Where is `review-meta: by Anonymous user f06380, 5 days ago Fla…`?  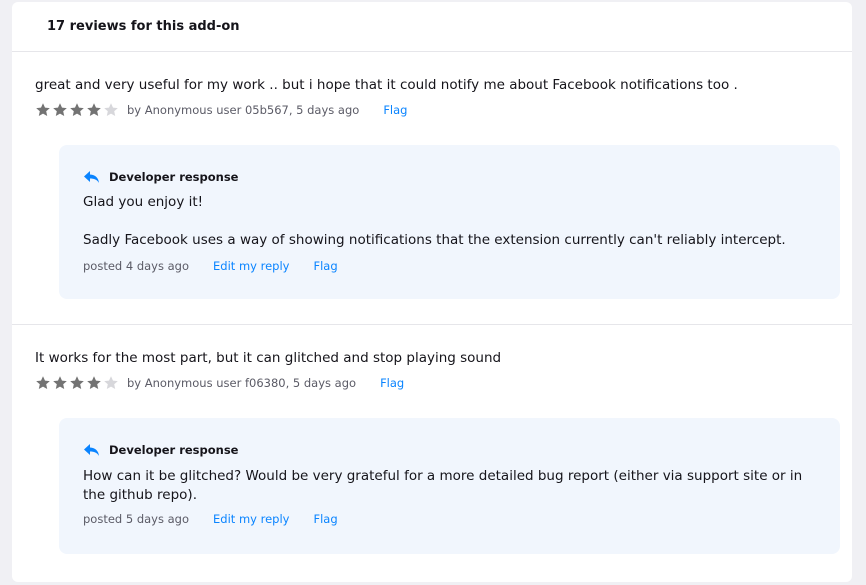 review-meta: by Anonymous user f06380, 5 days ago Fla… is located at coordinates (219, 383).